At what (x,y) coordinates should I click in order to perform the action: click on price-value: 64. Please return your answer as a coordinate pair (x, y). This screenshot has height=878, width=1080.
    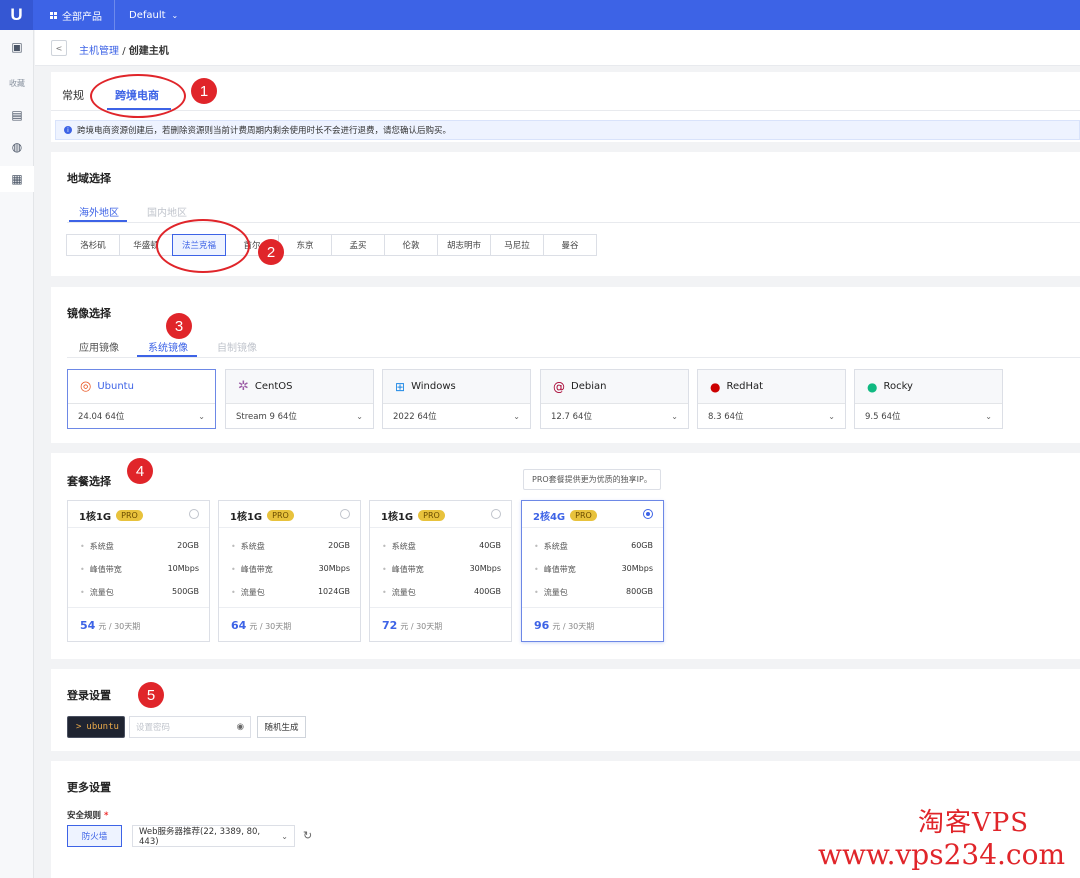
    Looking at the image, I should click on (239, 625).